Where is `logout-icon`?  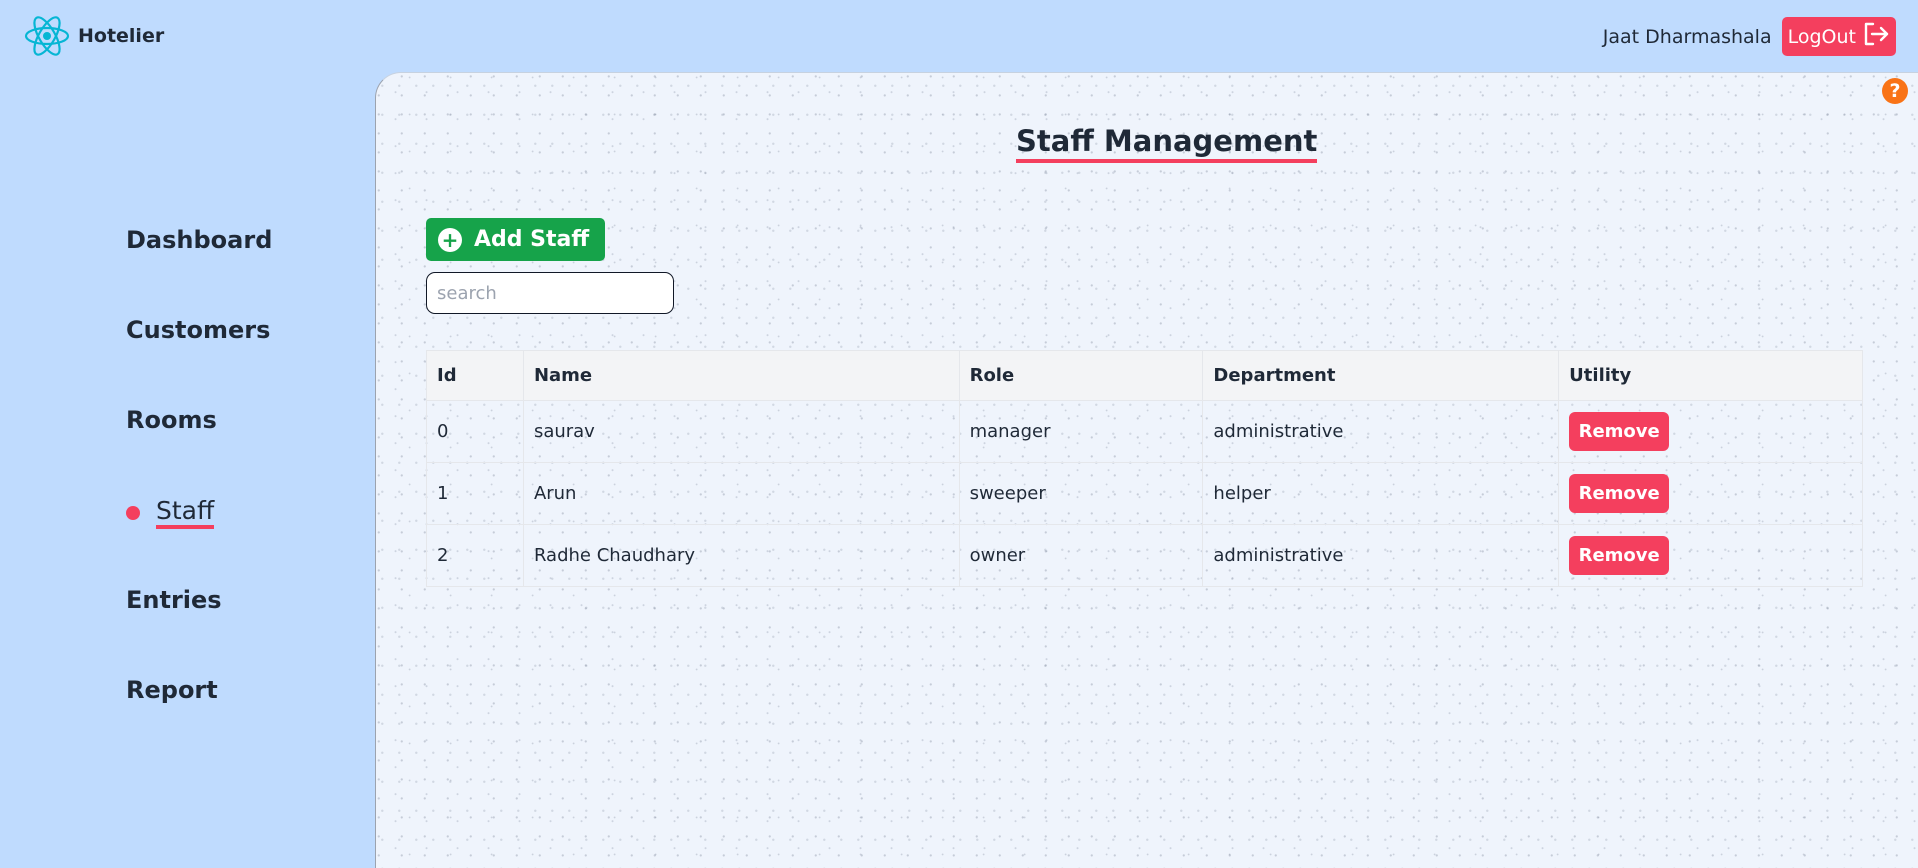 logout-icon is located at coordinates (1876, 36).